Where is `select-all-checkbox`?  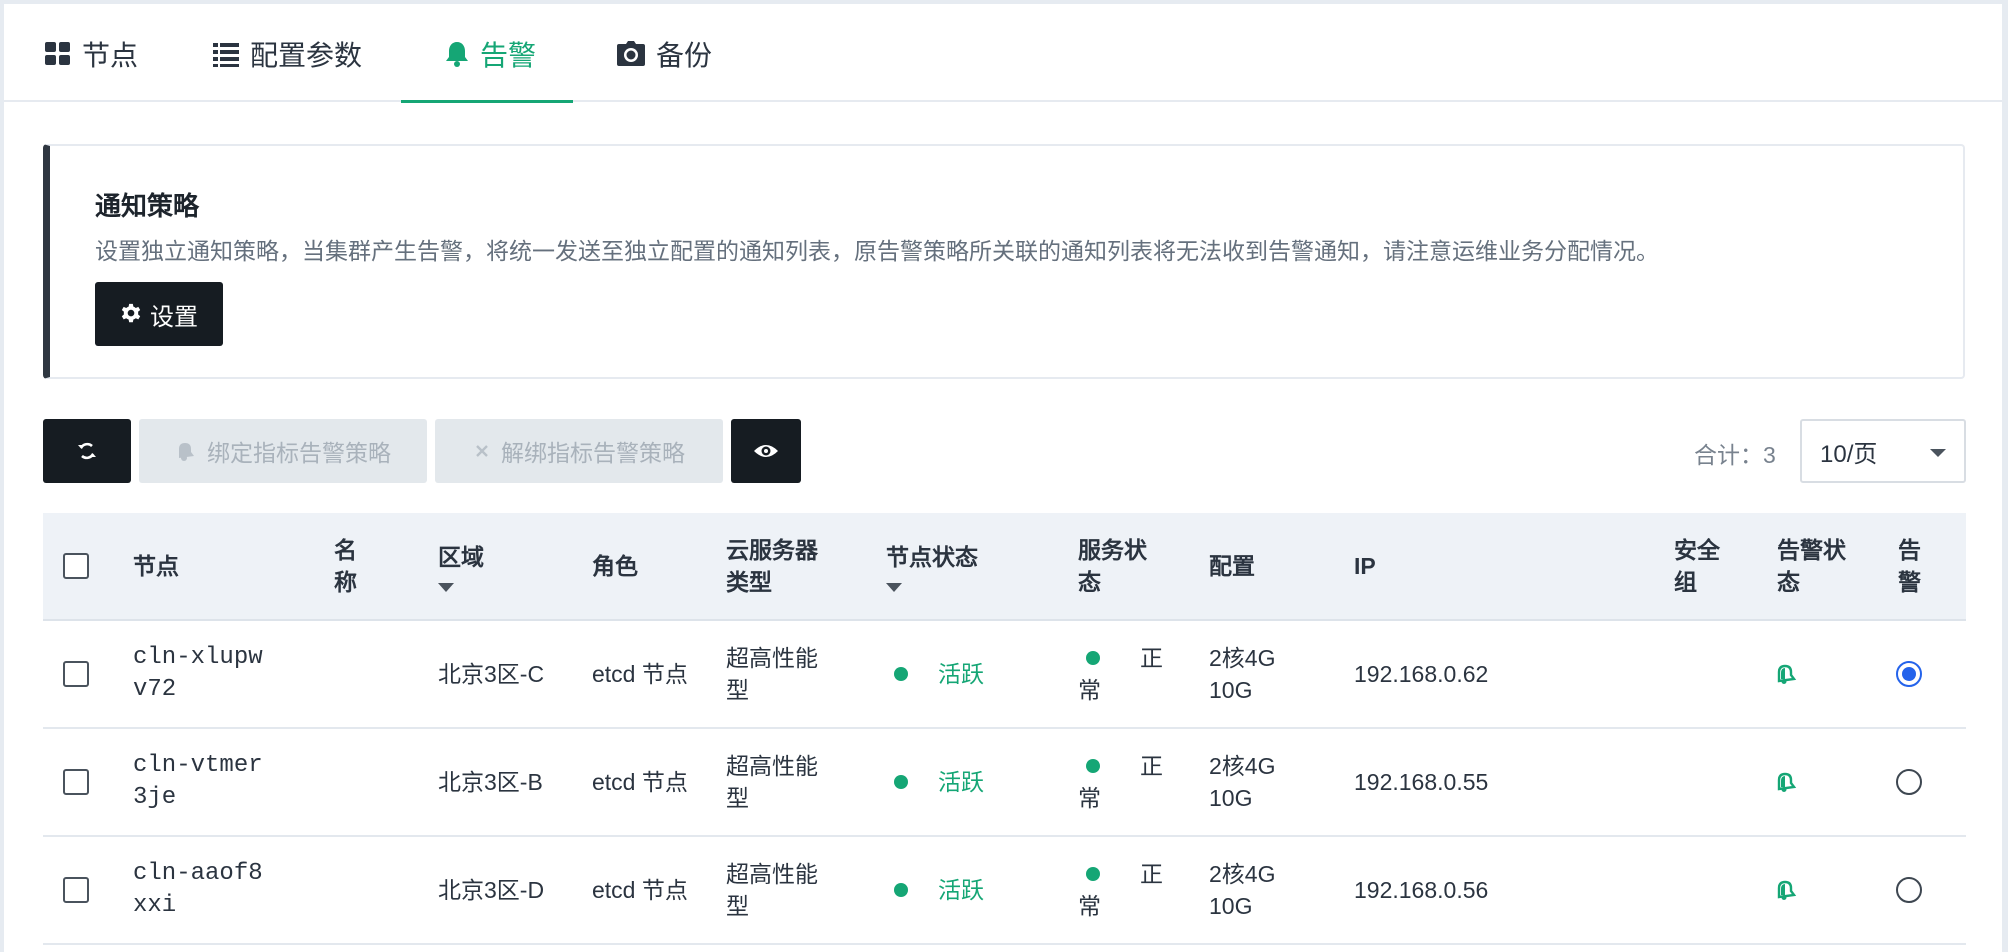 select-all-checkbox is located at coordinates (76, 566).